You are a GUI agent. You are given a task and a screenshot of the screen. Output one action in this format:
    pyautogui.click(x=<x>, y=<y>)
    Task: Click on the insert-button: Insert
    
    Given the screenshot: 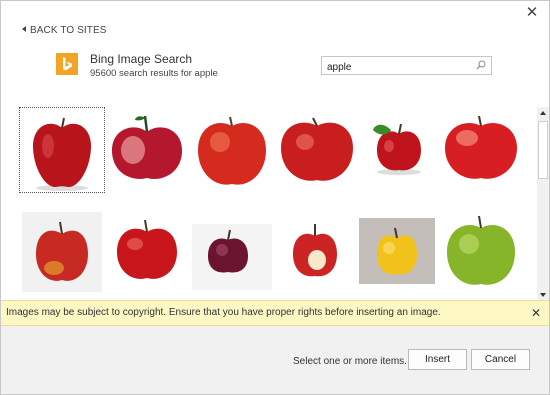 What is the action you would take?
    pyautogui.click(x=437, y=359)
    